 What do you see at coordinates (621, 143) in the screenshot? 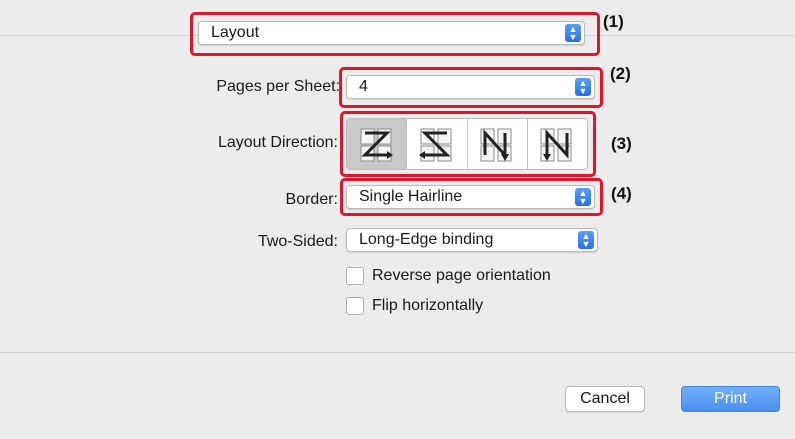
I see `callout-3: (3)` at bounding box center [621, 143].